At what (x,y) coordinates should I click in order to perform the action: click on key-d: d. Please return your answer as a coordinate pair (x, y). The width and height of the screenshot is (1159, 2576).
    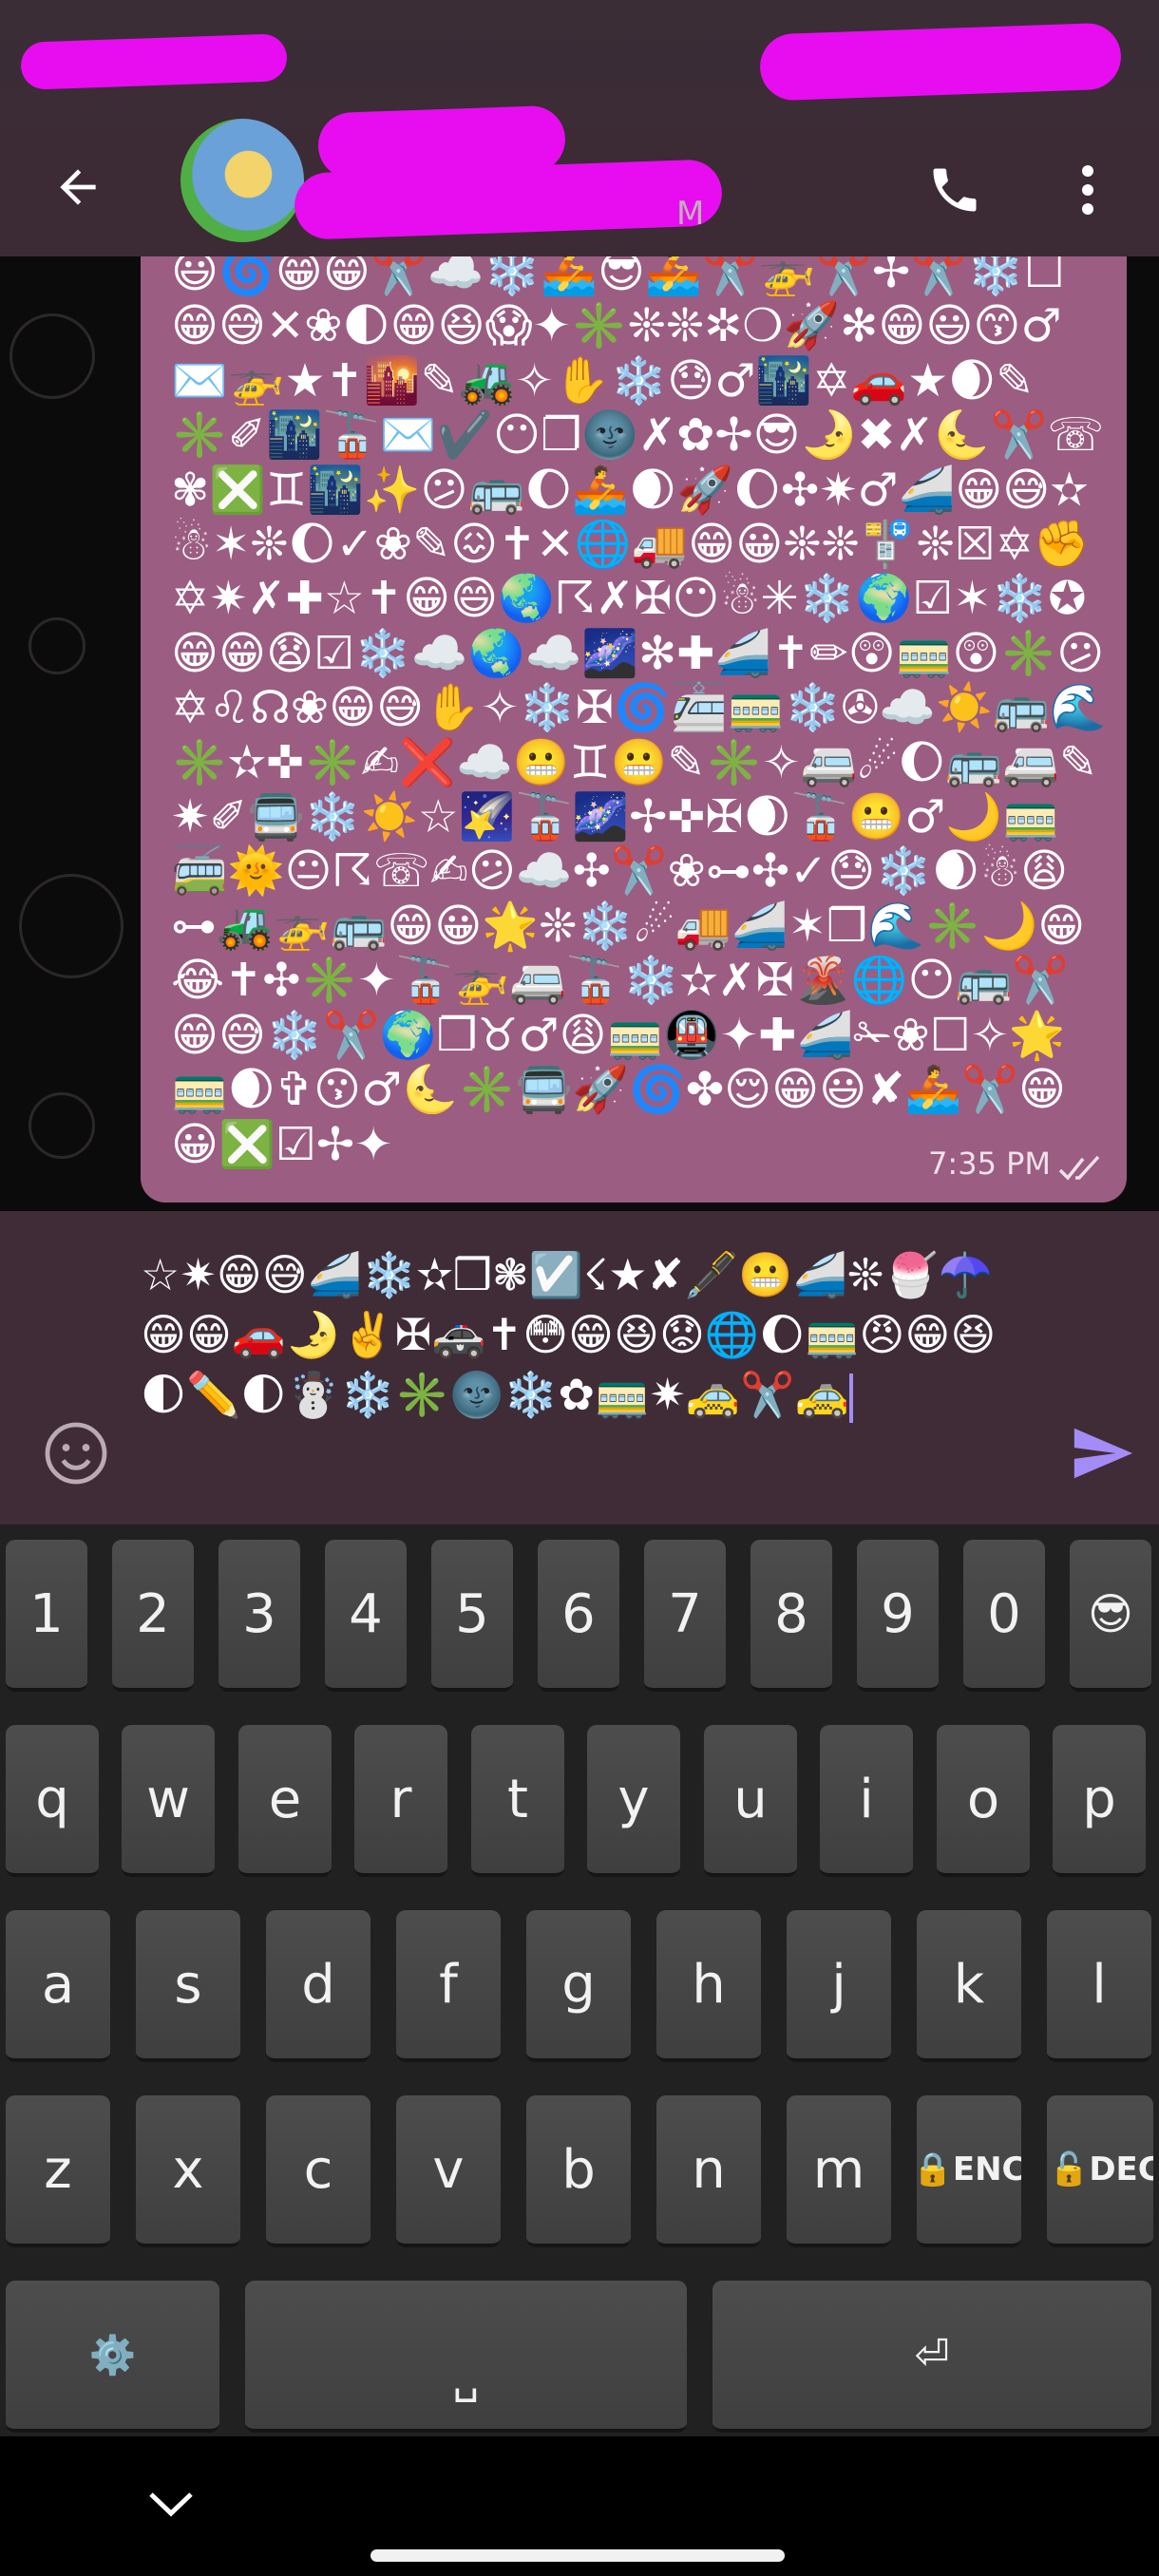
    Looking at the image, I should click on (318, 1986).